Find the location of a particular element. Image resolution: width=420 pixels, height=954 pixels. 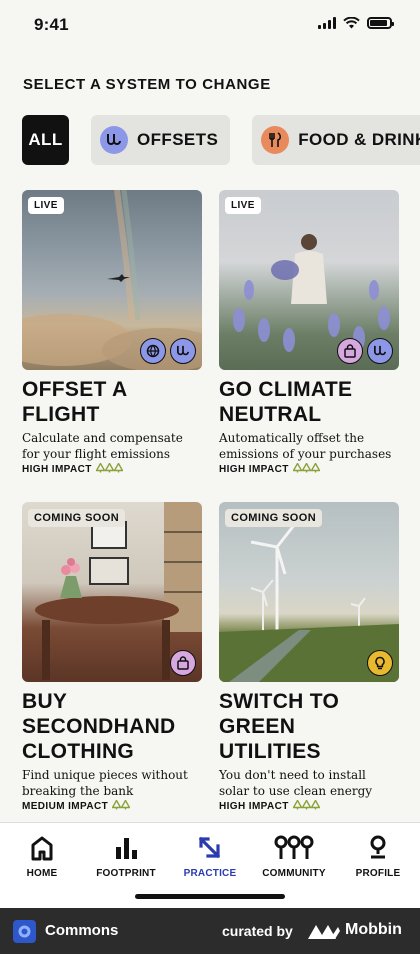

tab-label: PRACTICE is located at coordinates (210, 873).